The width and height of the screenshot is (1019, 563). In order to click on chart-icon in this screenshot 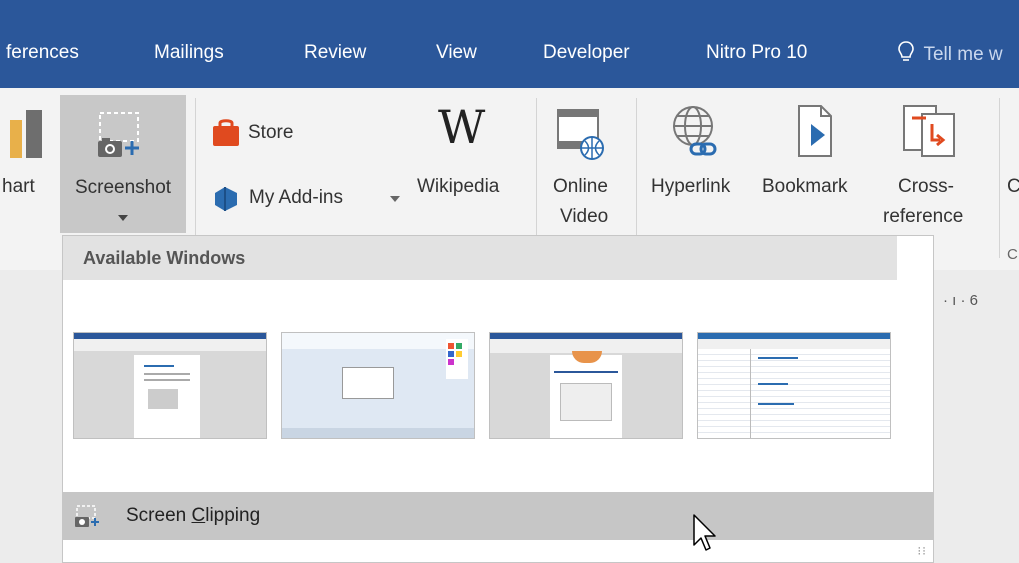, I will do `click(26, 134)`.